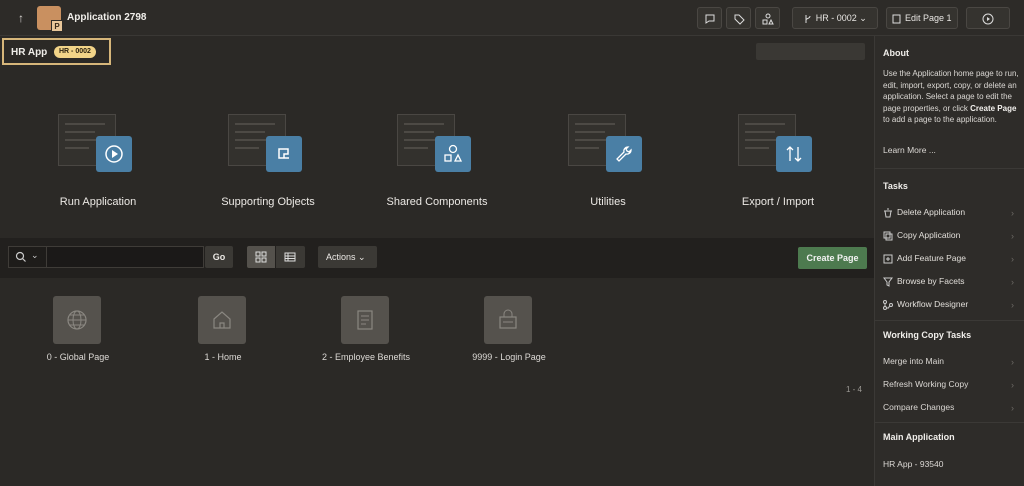  I want to click on edit-application-definition-button, so click(810, 51).